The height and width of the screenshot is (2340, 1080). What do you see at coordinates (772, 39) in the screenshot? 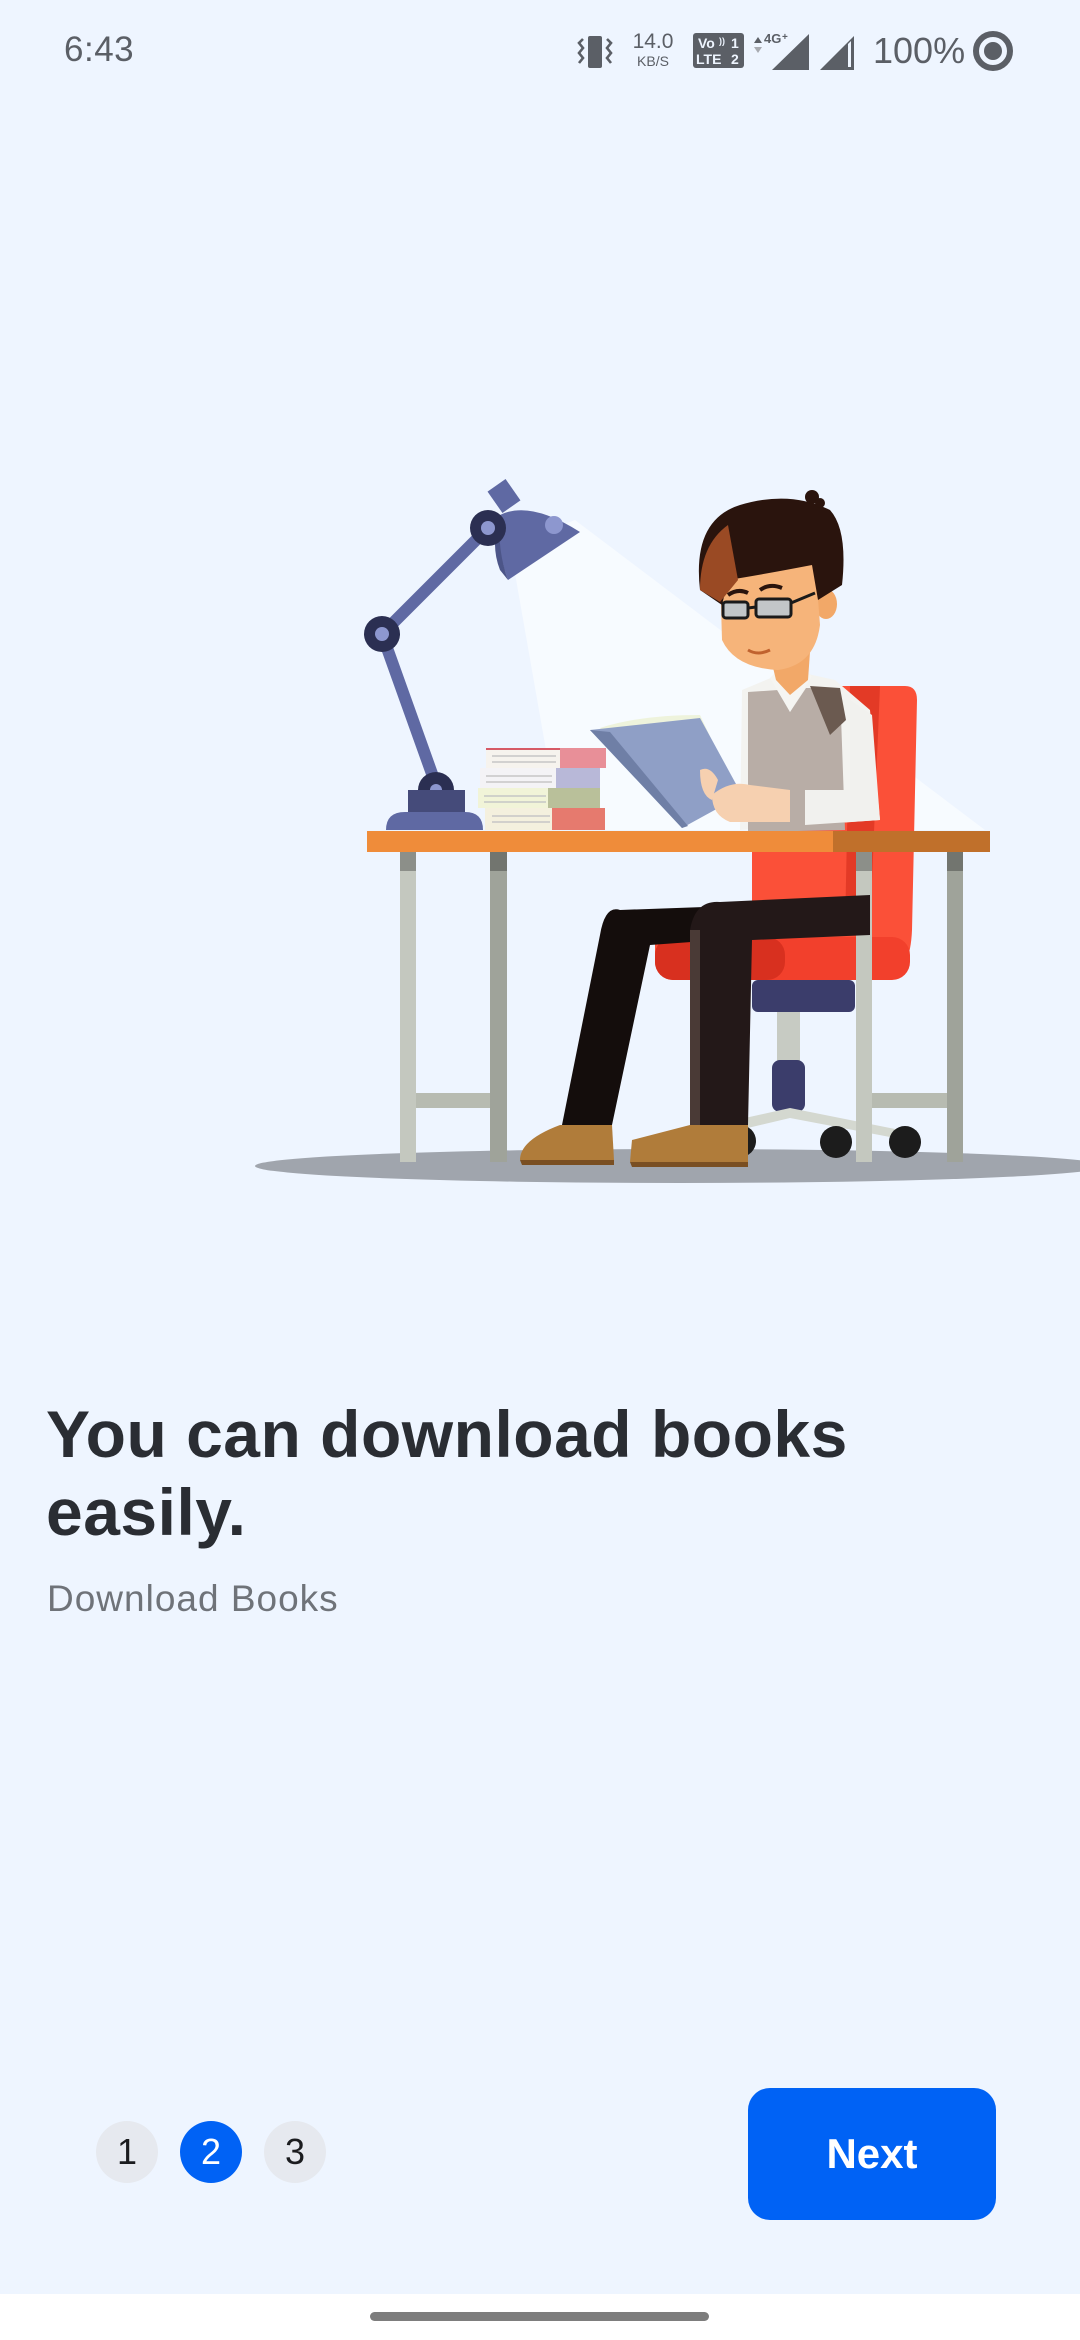
I see `svg-text: 4G` at bounding box center [772, 39].